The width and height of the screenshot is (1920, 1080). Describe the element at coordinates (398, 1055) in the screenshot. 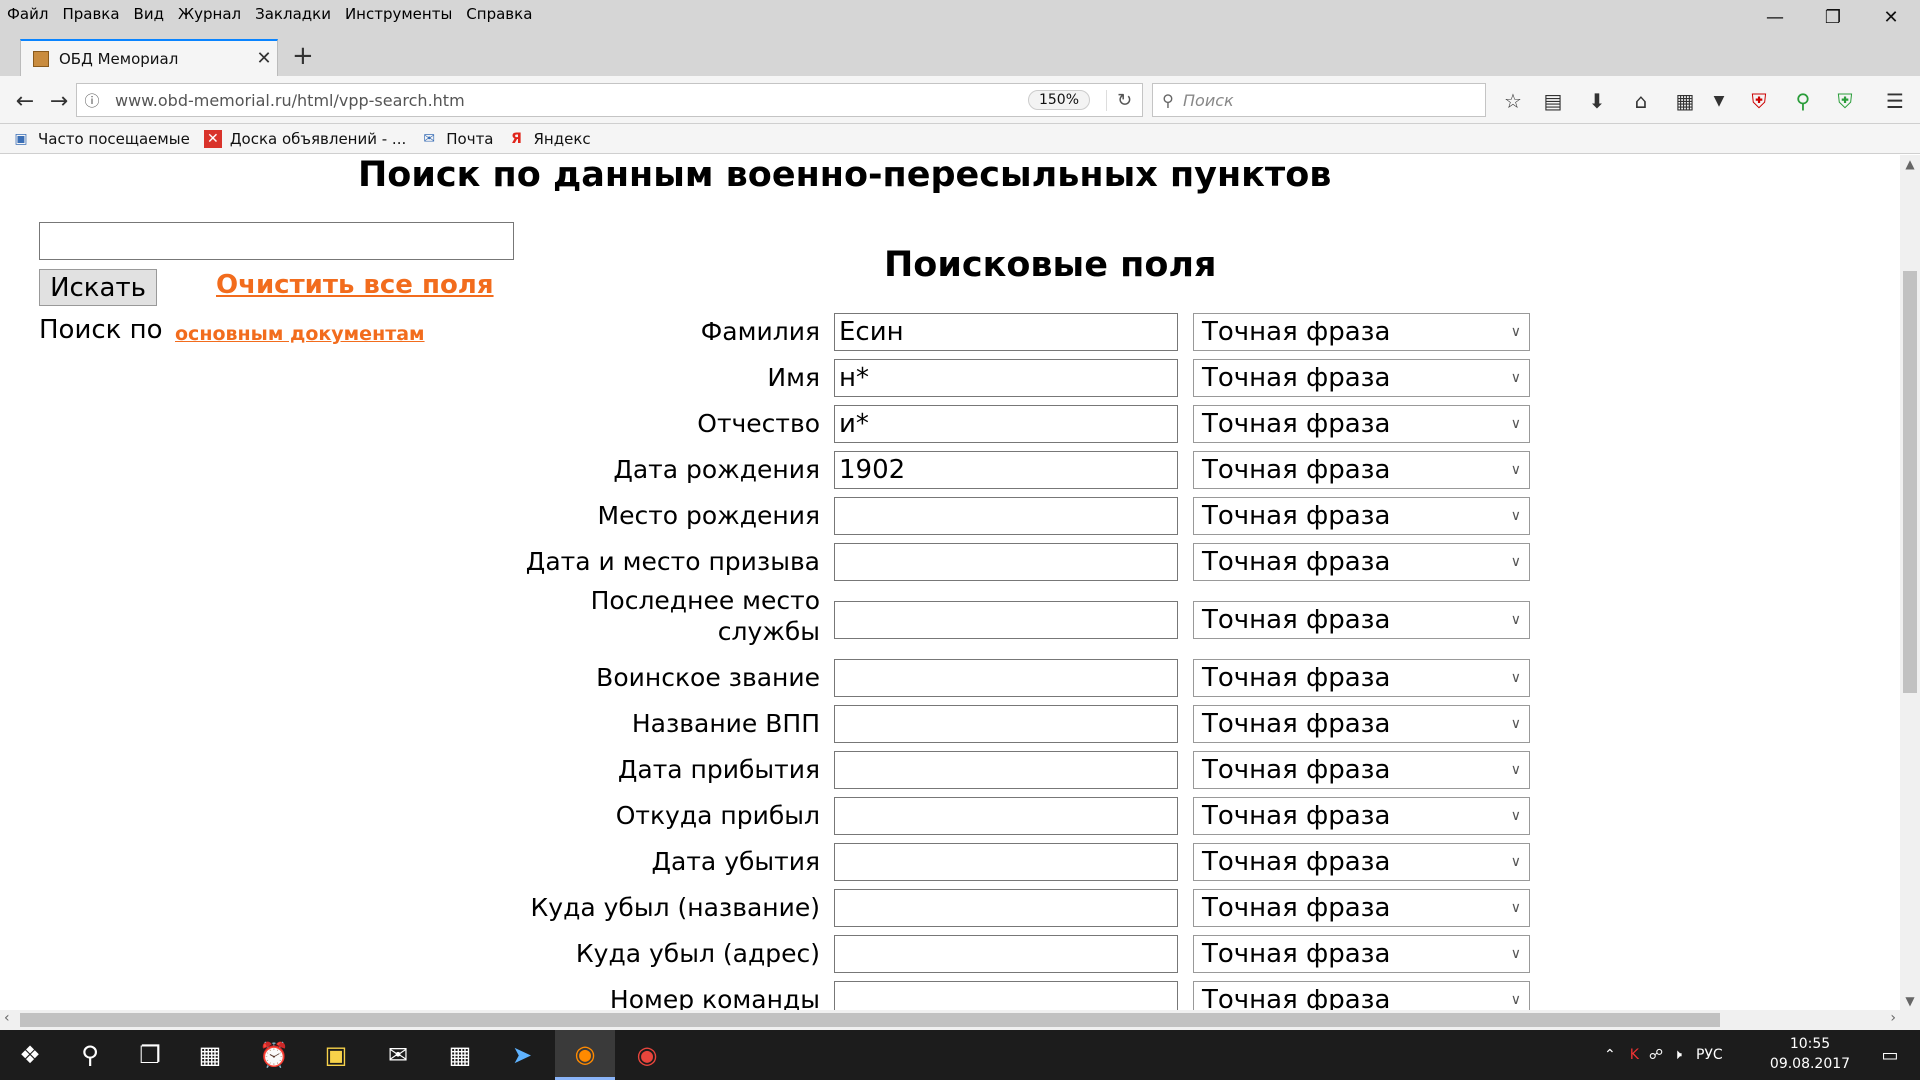

I see `mail-app-icon: ✉` at that location.